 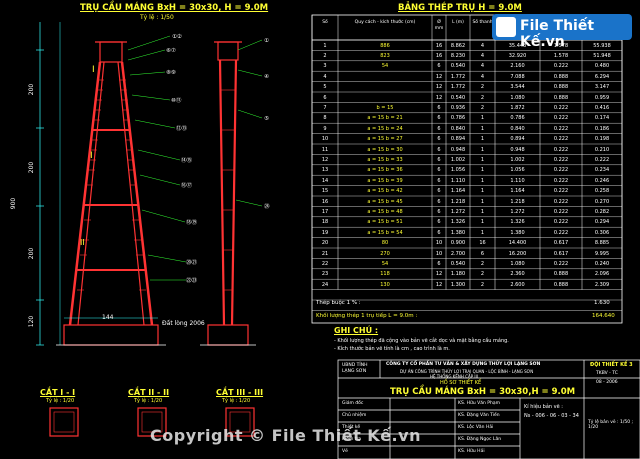 What do you see at coordinates (325, 243) in the screenshot?
I see `table-cell: 20` at bounding box center [325, 243].